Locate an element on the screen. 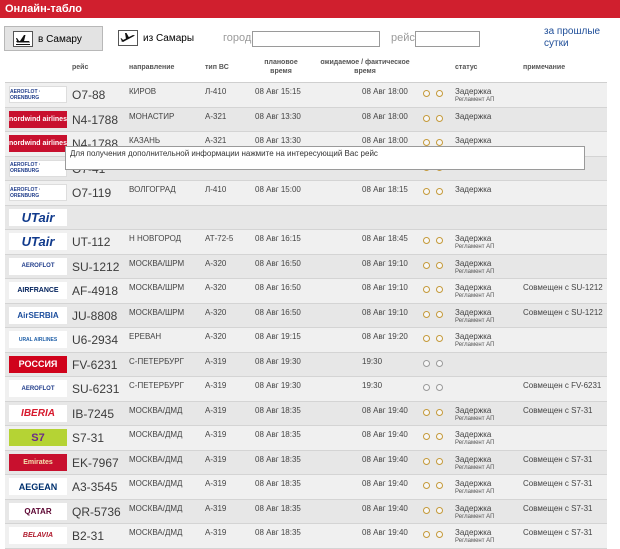  city-input is located at coordinates (316, 39).